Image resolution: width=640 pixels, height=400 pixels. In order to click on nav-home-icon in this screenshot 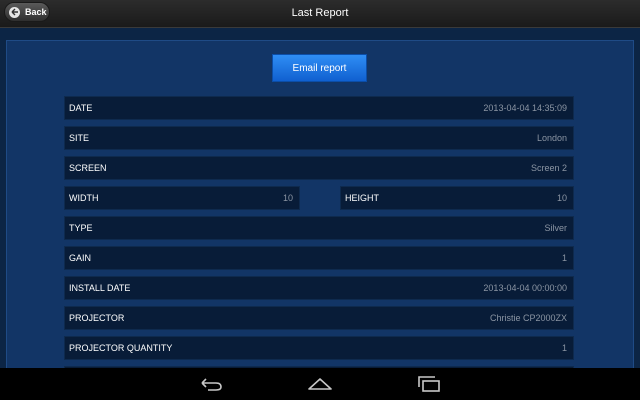, I will do `click(320, 384)`.